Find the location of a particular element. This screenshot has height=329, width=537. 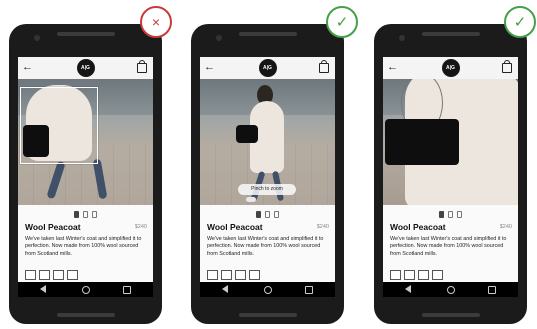

cross-icon: × is located at coordinates (156, 22).